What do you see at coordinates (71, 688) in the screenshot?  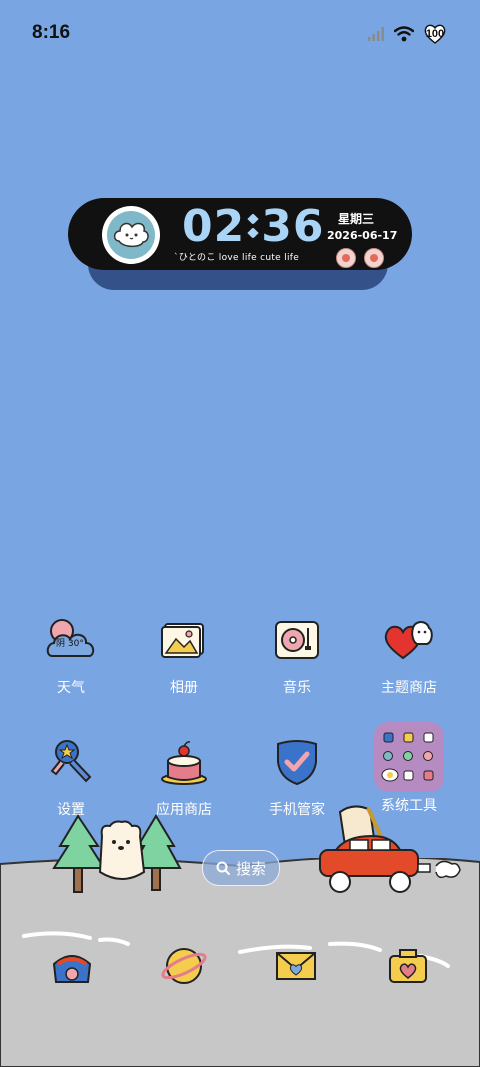 I see `app-label: 天气` at bounding box center [71, 688].